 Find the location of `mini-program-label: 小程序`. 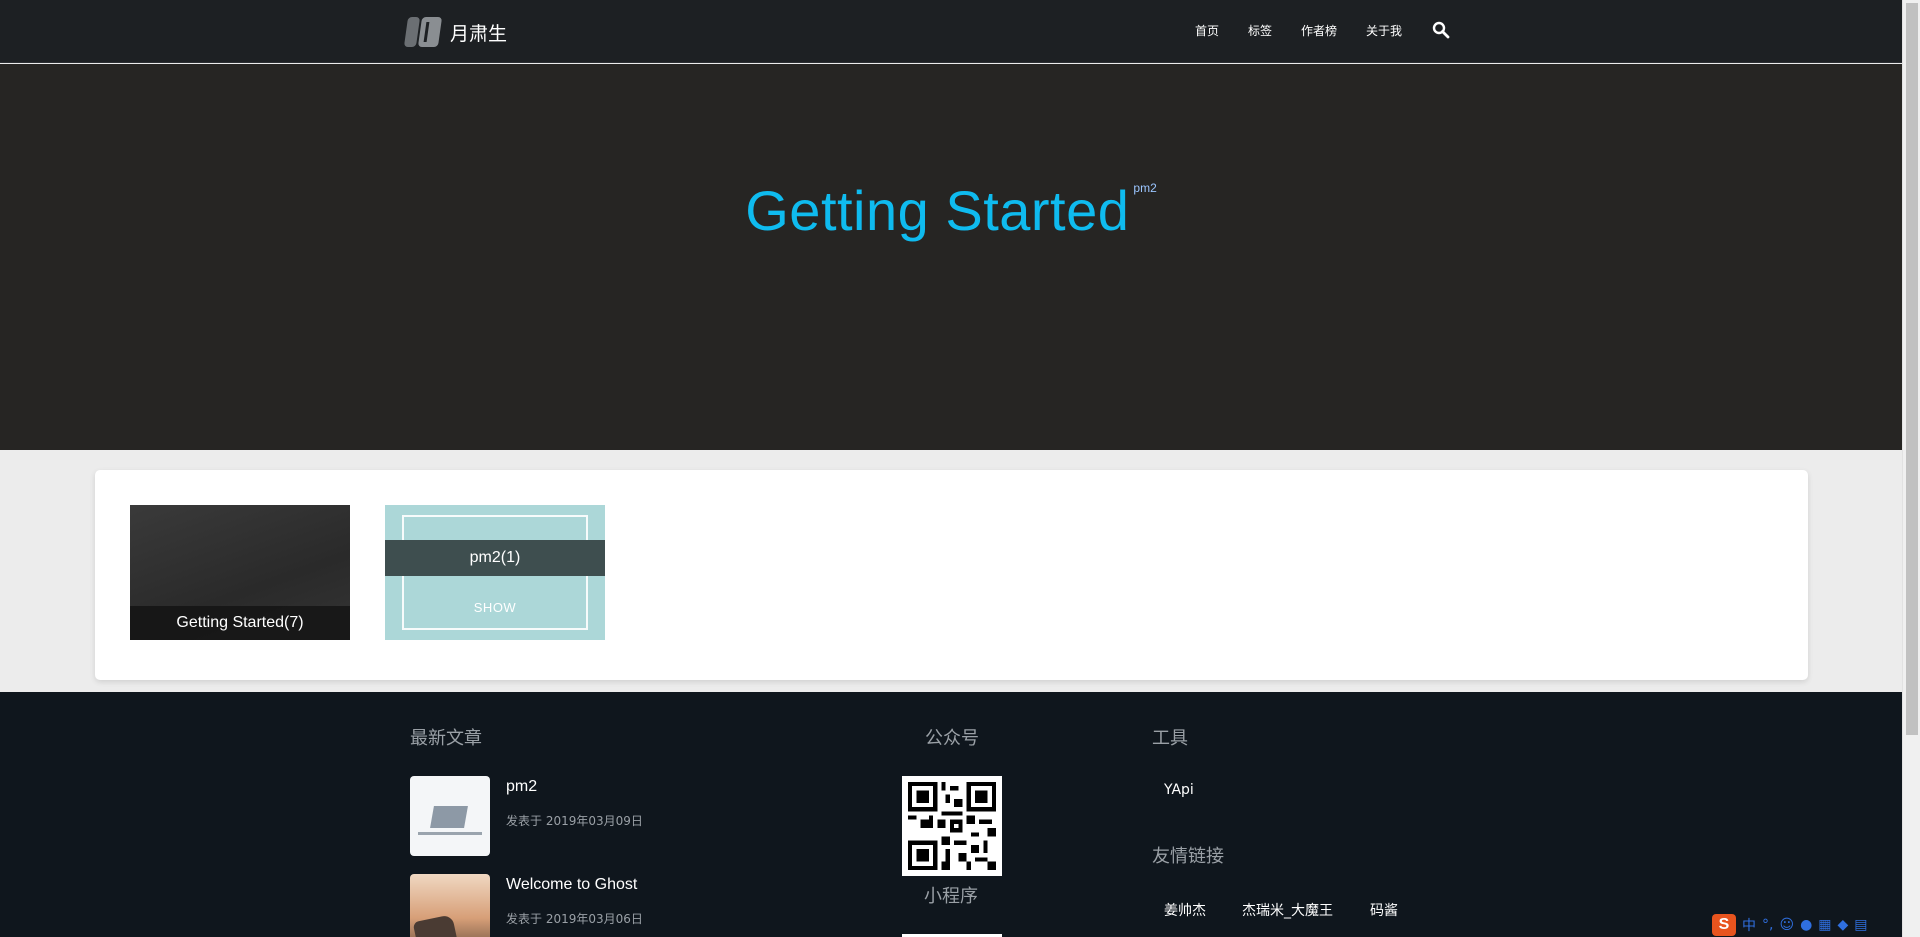

mini-program-label: 小程序 is located at coordinates (951, 896).